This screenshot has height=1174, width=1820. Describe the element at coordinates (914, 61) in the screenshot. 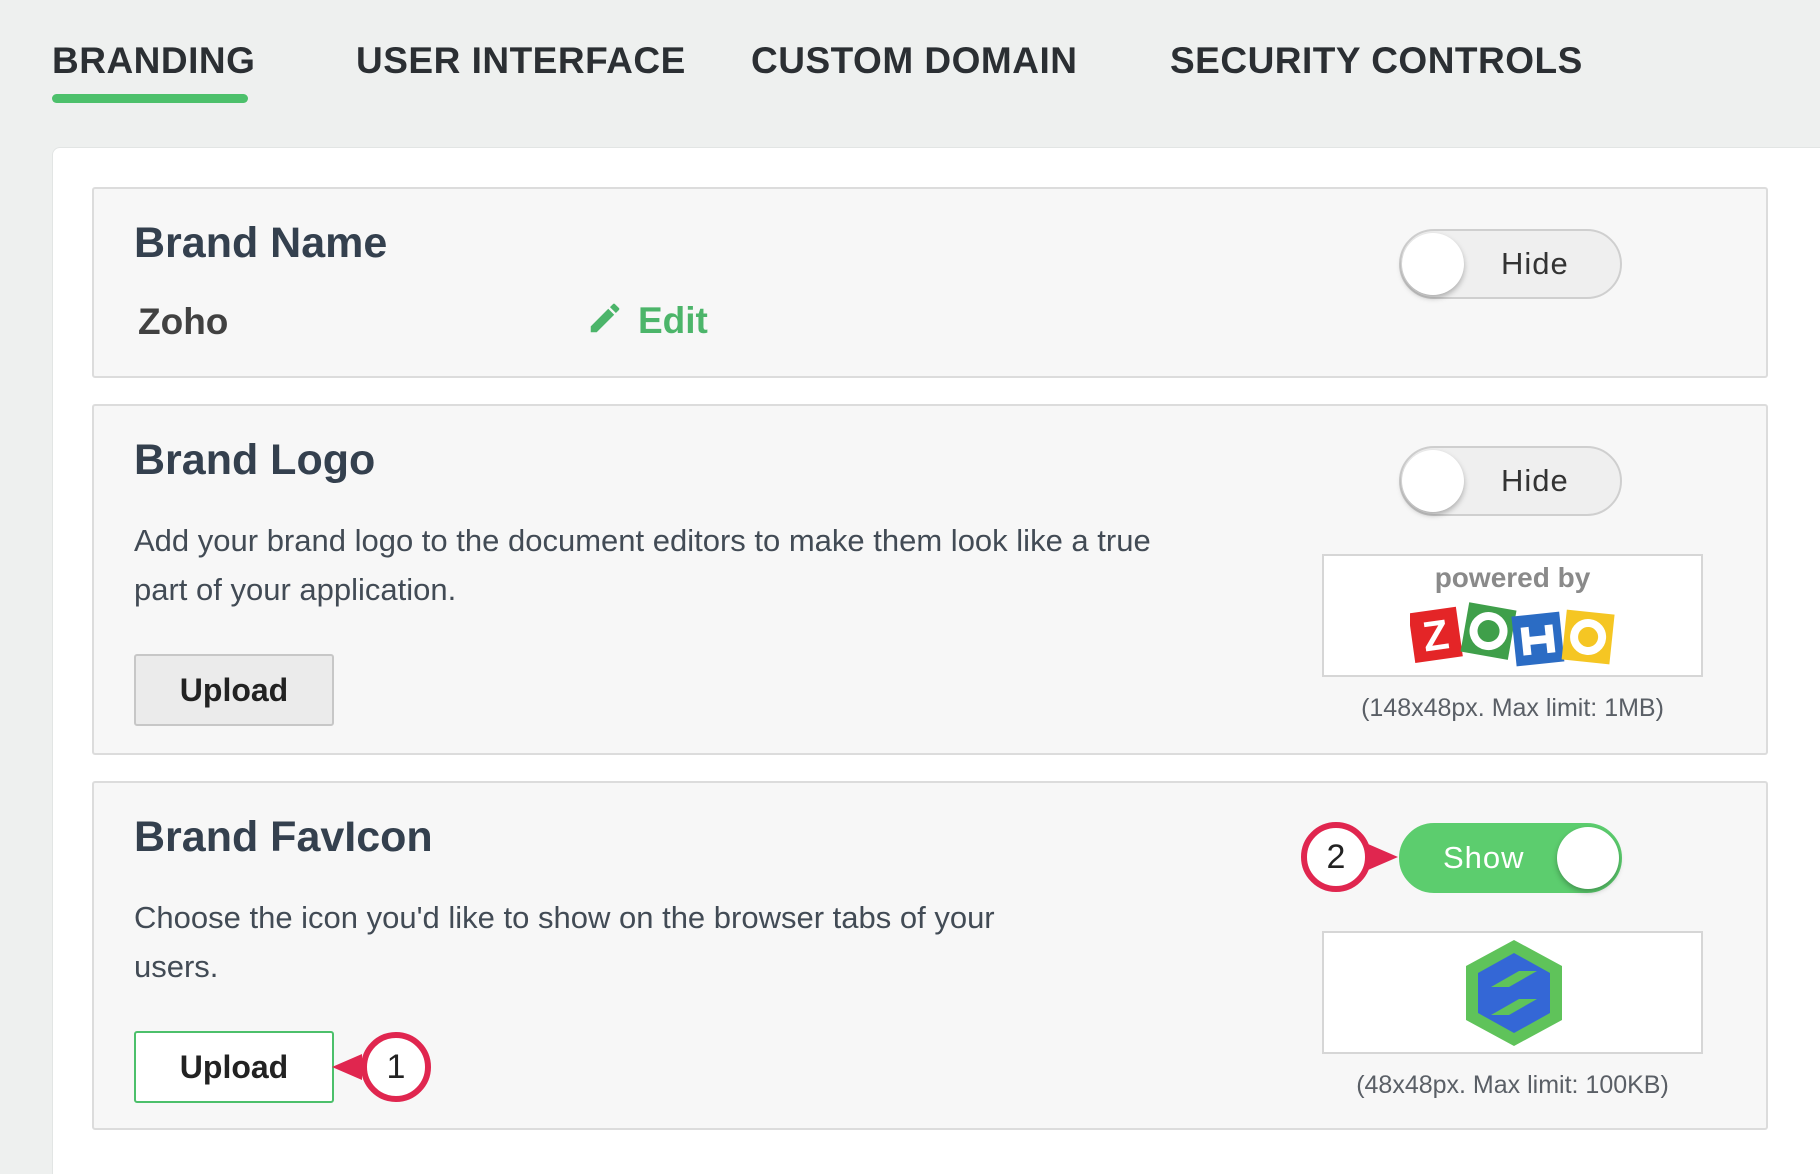

I see `tab-custom-domain: CUSTOM DOMAIN` at that location.